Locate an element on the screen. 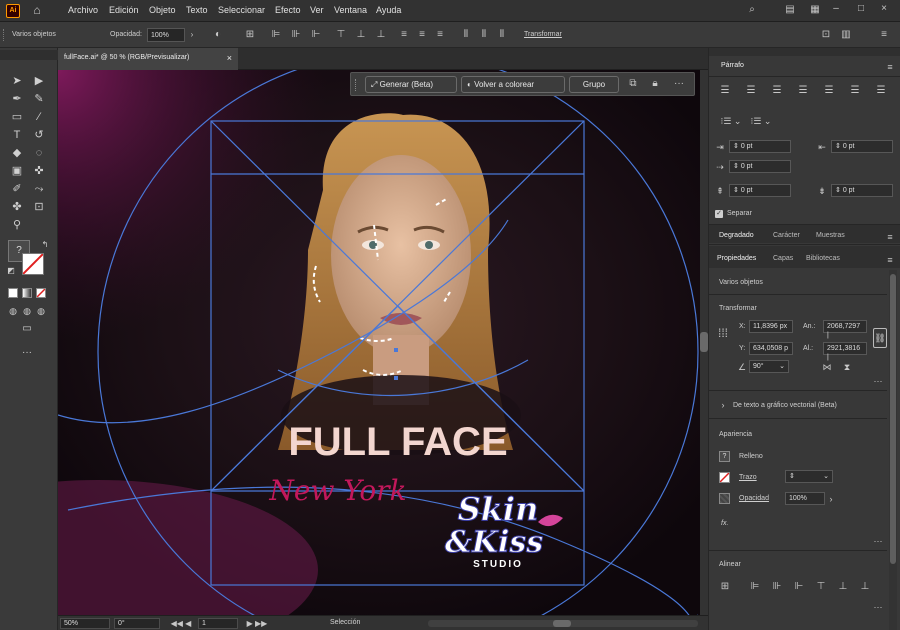  hscroll-thumb is located at coordinates (562, 623).